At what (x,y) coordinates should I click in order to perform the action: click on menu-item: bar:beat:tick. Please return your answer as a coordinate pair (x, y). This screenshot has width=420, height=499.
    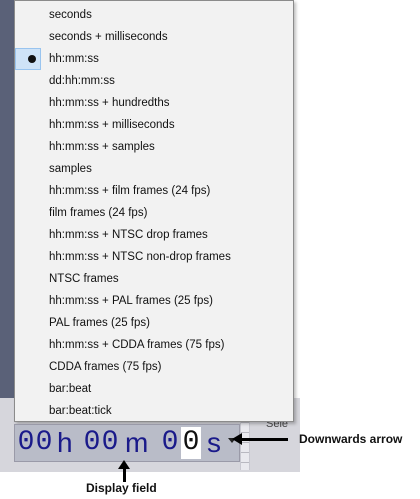
    Looking at the image, I should click on (154, 411).